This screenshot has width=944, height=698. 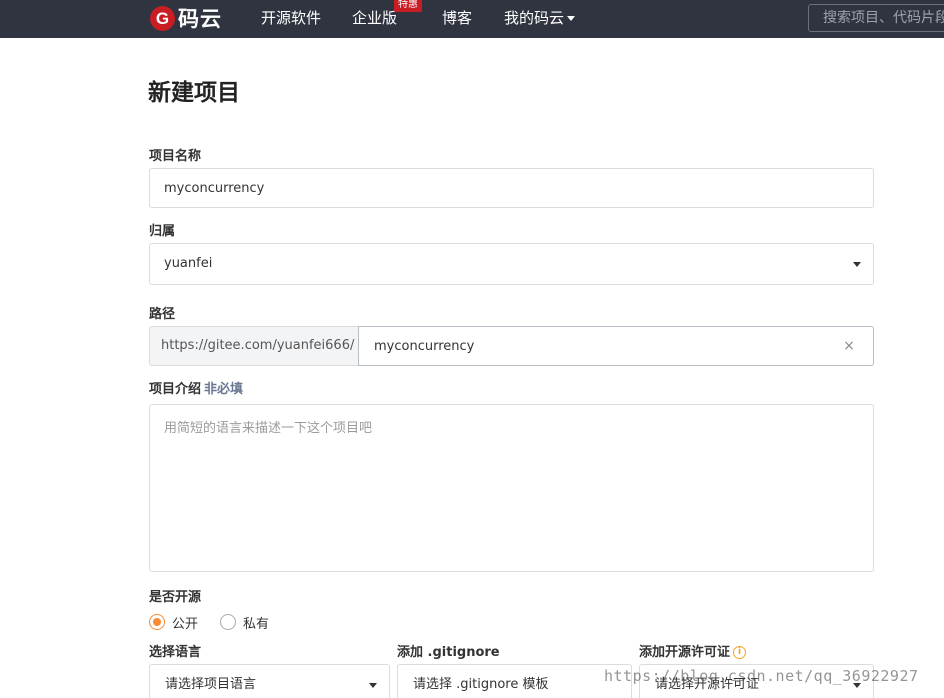 What do you see at coordinates (162, 314) in the screenshot?
I see `path-label: 路径` at bounding box center [162, 314].